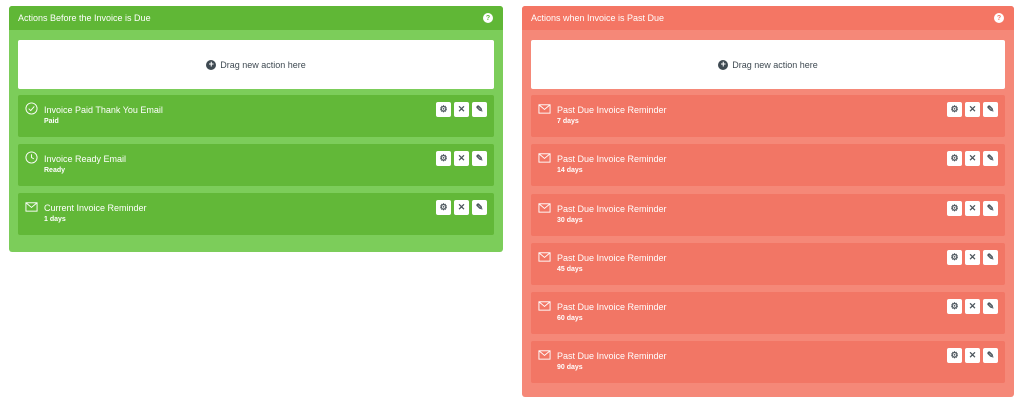 The image size is (1024, 407). What do you see at coordinates (103, 110) in the screenshot?
I see `action-title: Invoice Paid Thank You Email` at bounding box center [103, 110].